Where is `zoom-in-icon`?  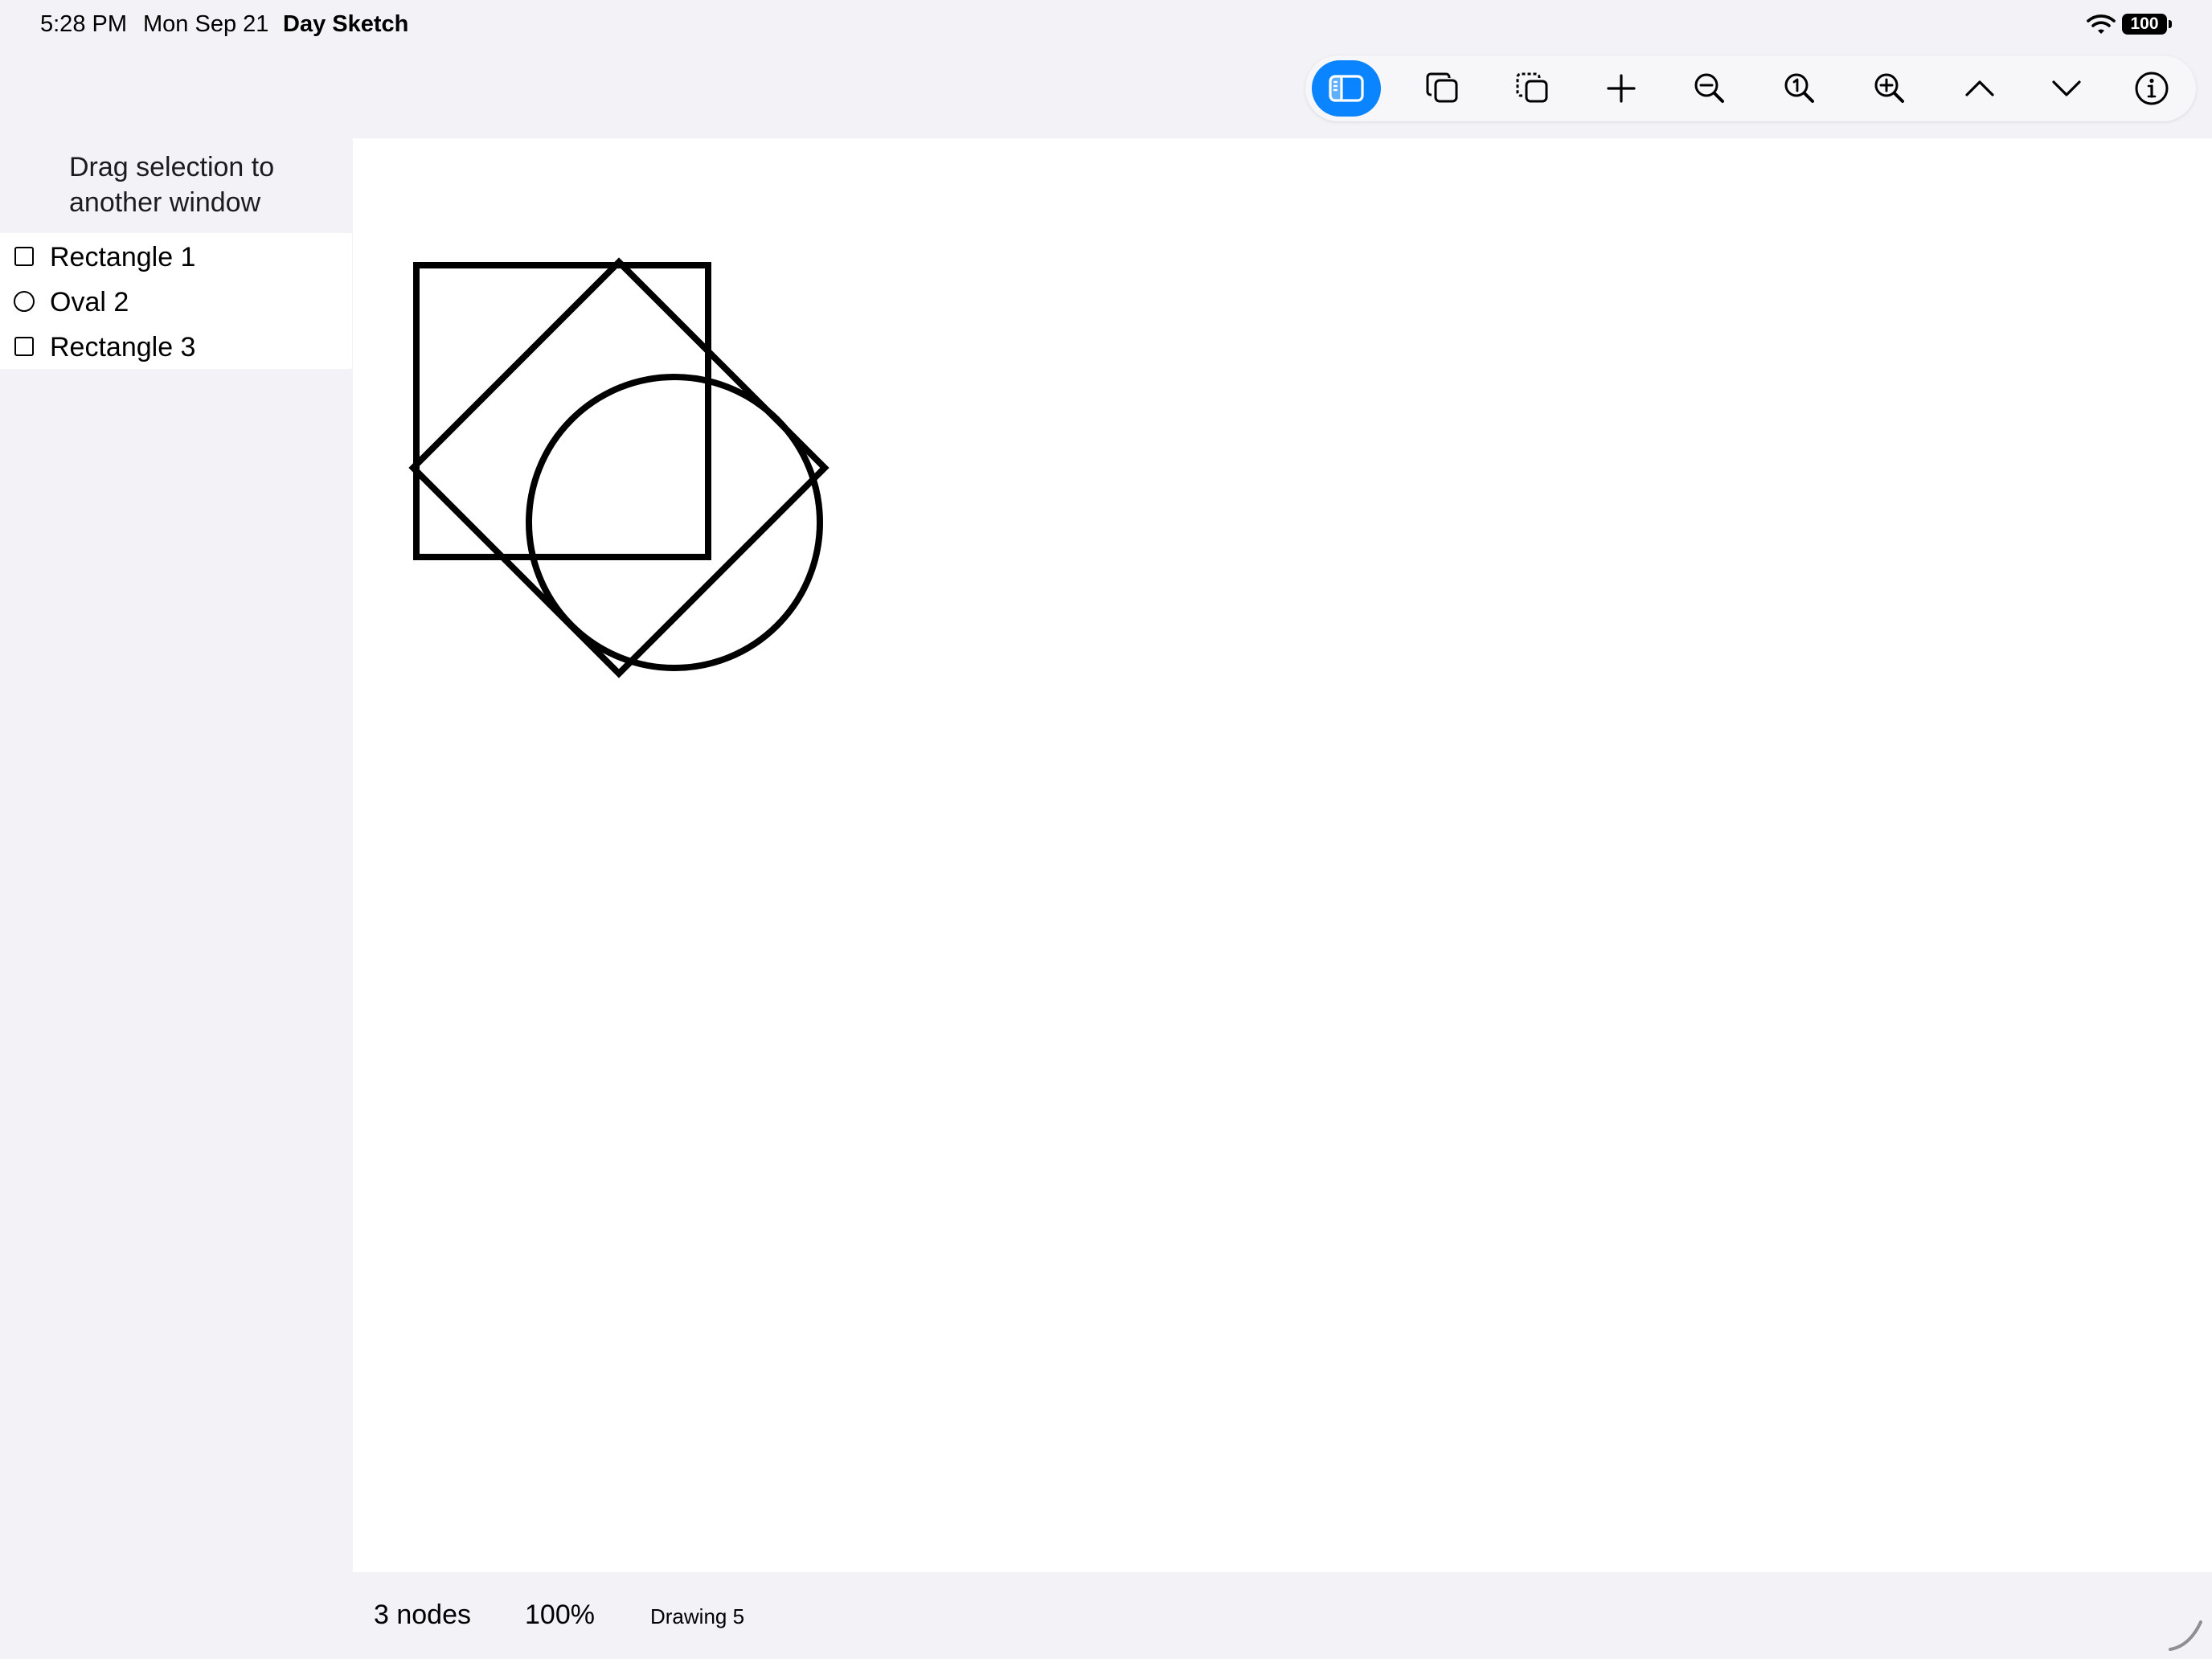 zoom-in-icon is located at coordinates (1889, 88).